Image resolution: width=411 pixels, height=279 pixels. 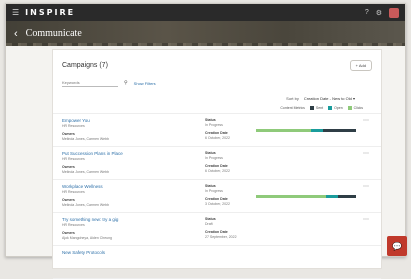 I want to click on top-icons: ? ⚙, so click(x=382, y=12).